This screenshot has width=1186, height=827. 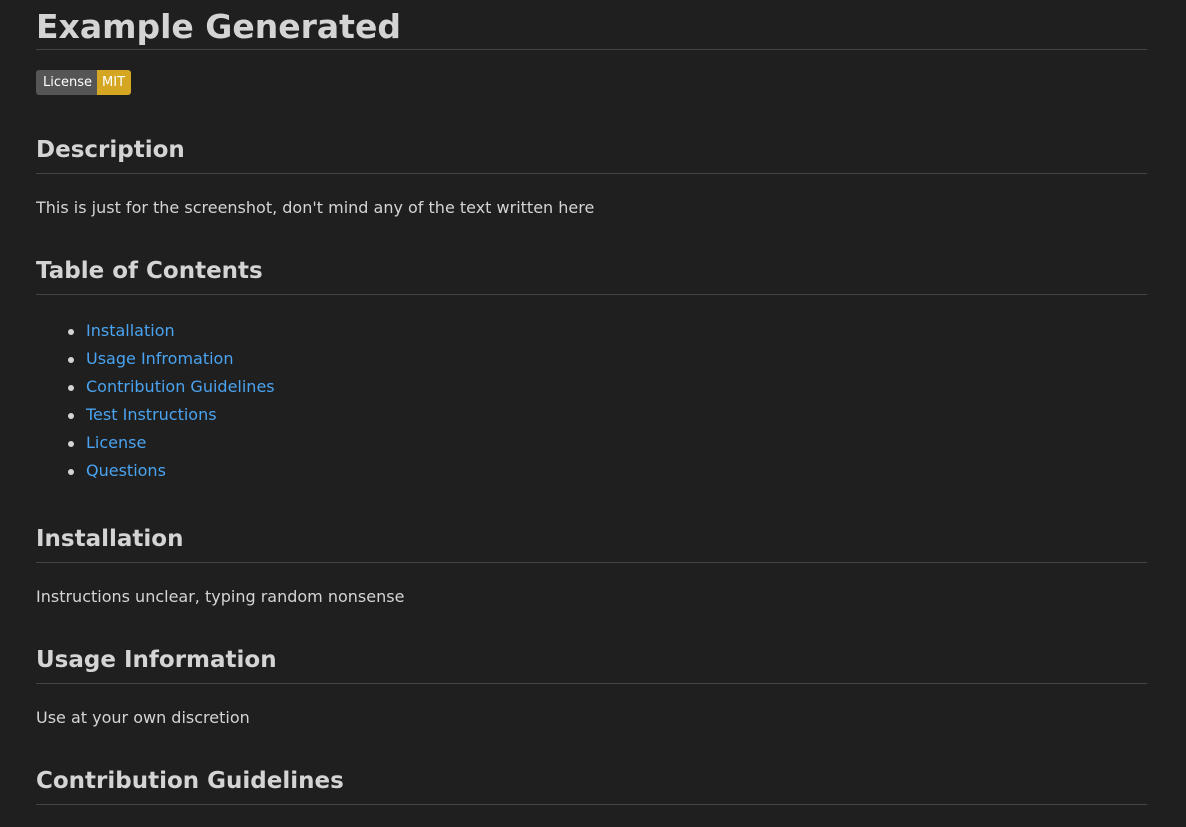 What do you see at coordinates (607, 387) in the screenshot?
I see `list-item: Contribution Guidelines` at bounding box center [607, 387].